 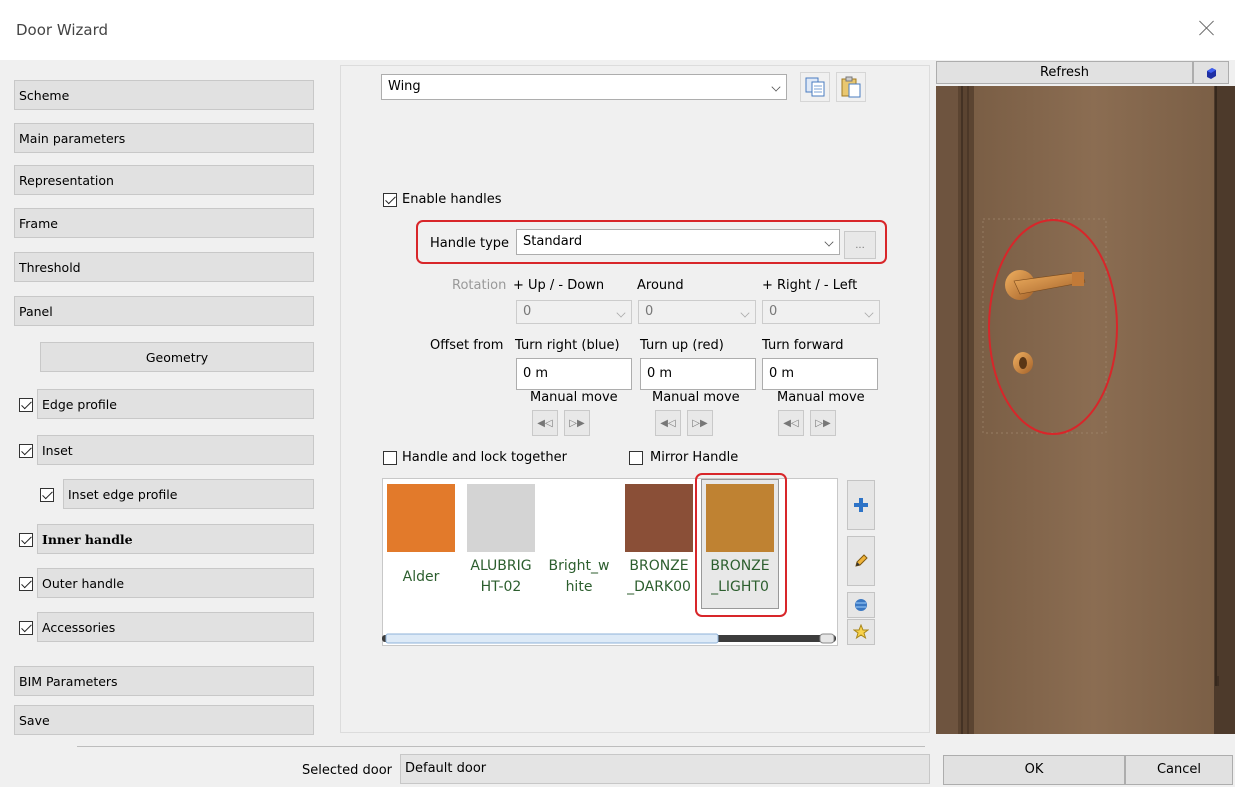 What do you see at coordinates (660, 285) in the screenshot?
I see `rotation-around-label: Around` at bounding box center [660, 285].